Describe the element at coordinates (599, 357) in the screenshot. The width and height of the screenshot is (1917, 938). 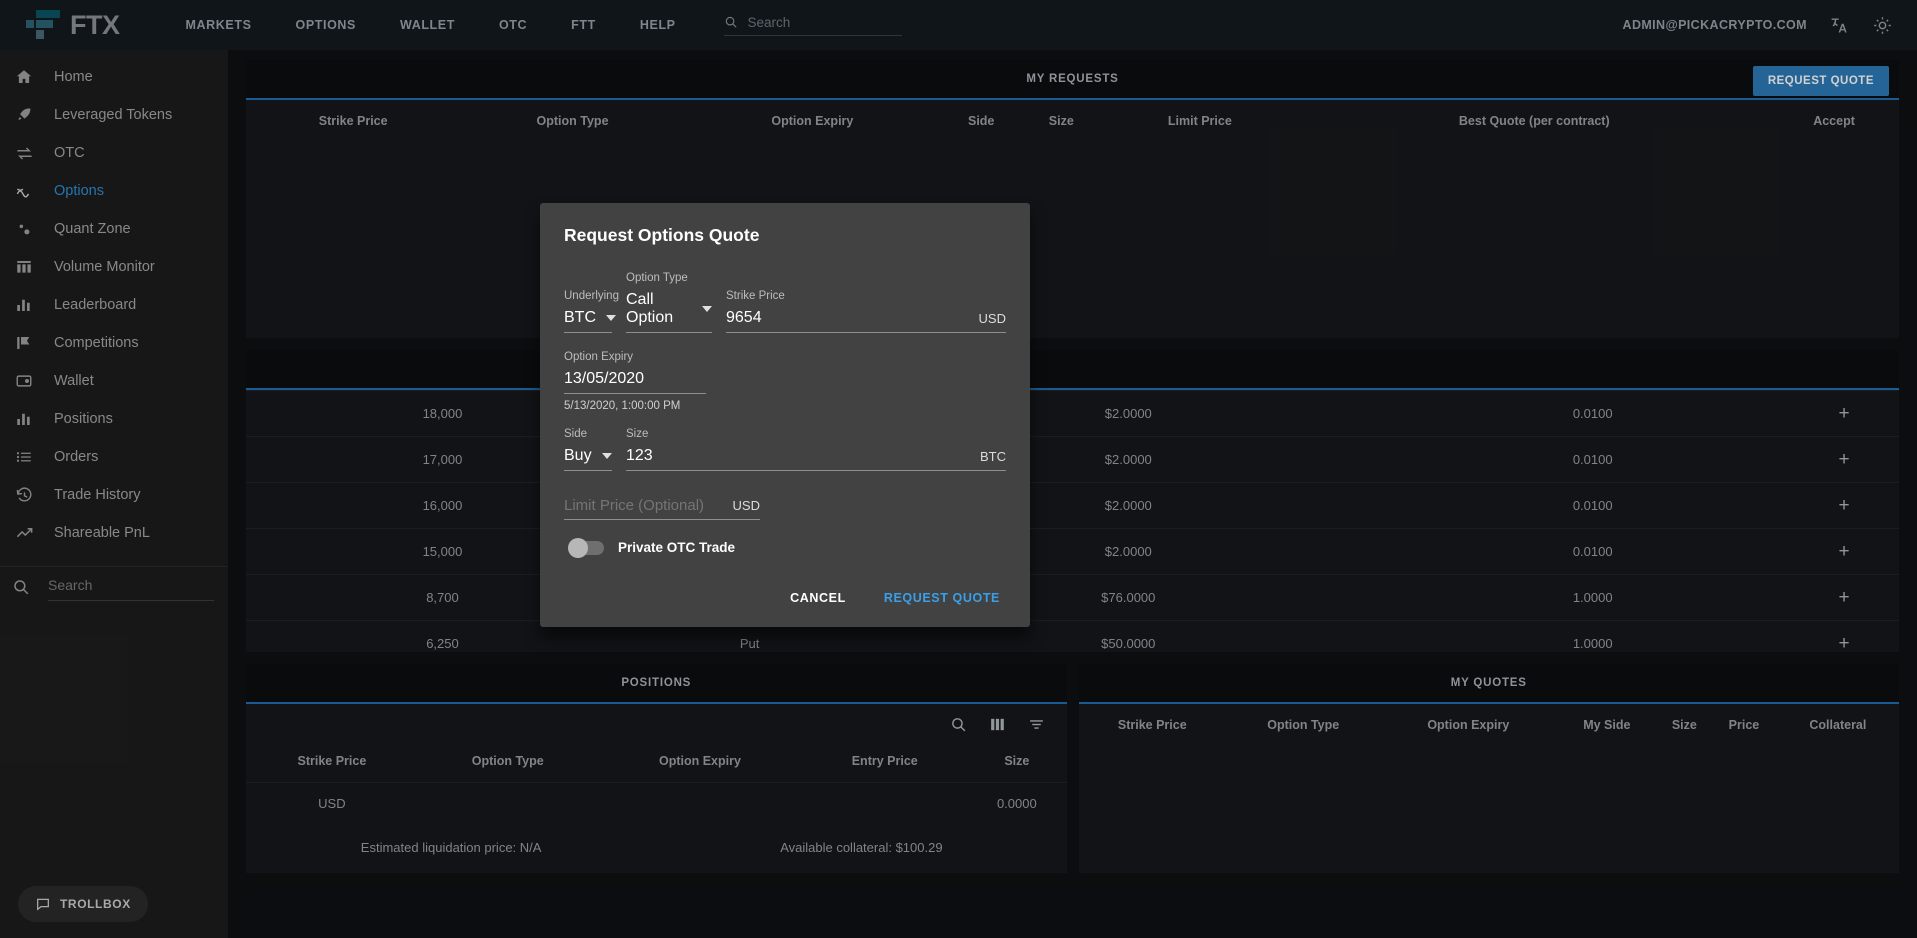
I see `option-expiry-label: Option Expiry` at that location.